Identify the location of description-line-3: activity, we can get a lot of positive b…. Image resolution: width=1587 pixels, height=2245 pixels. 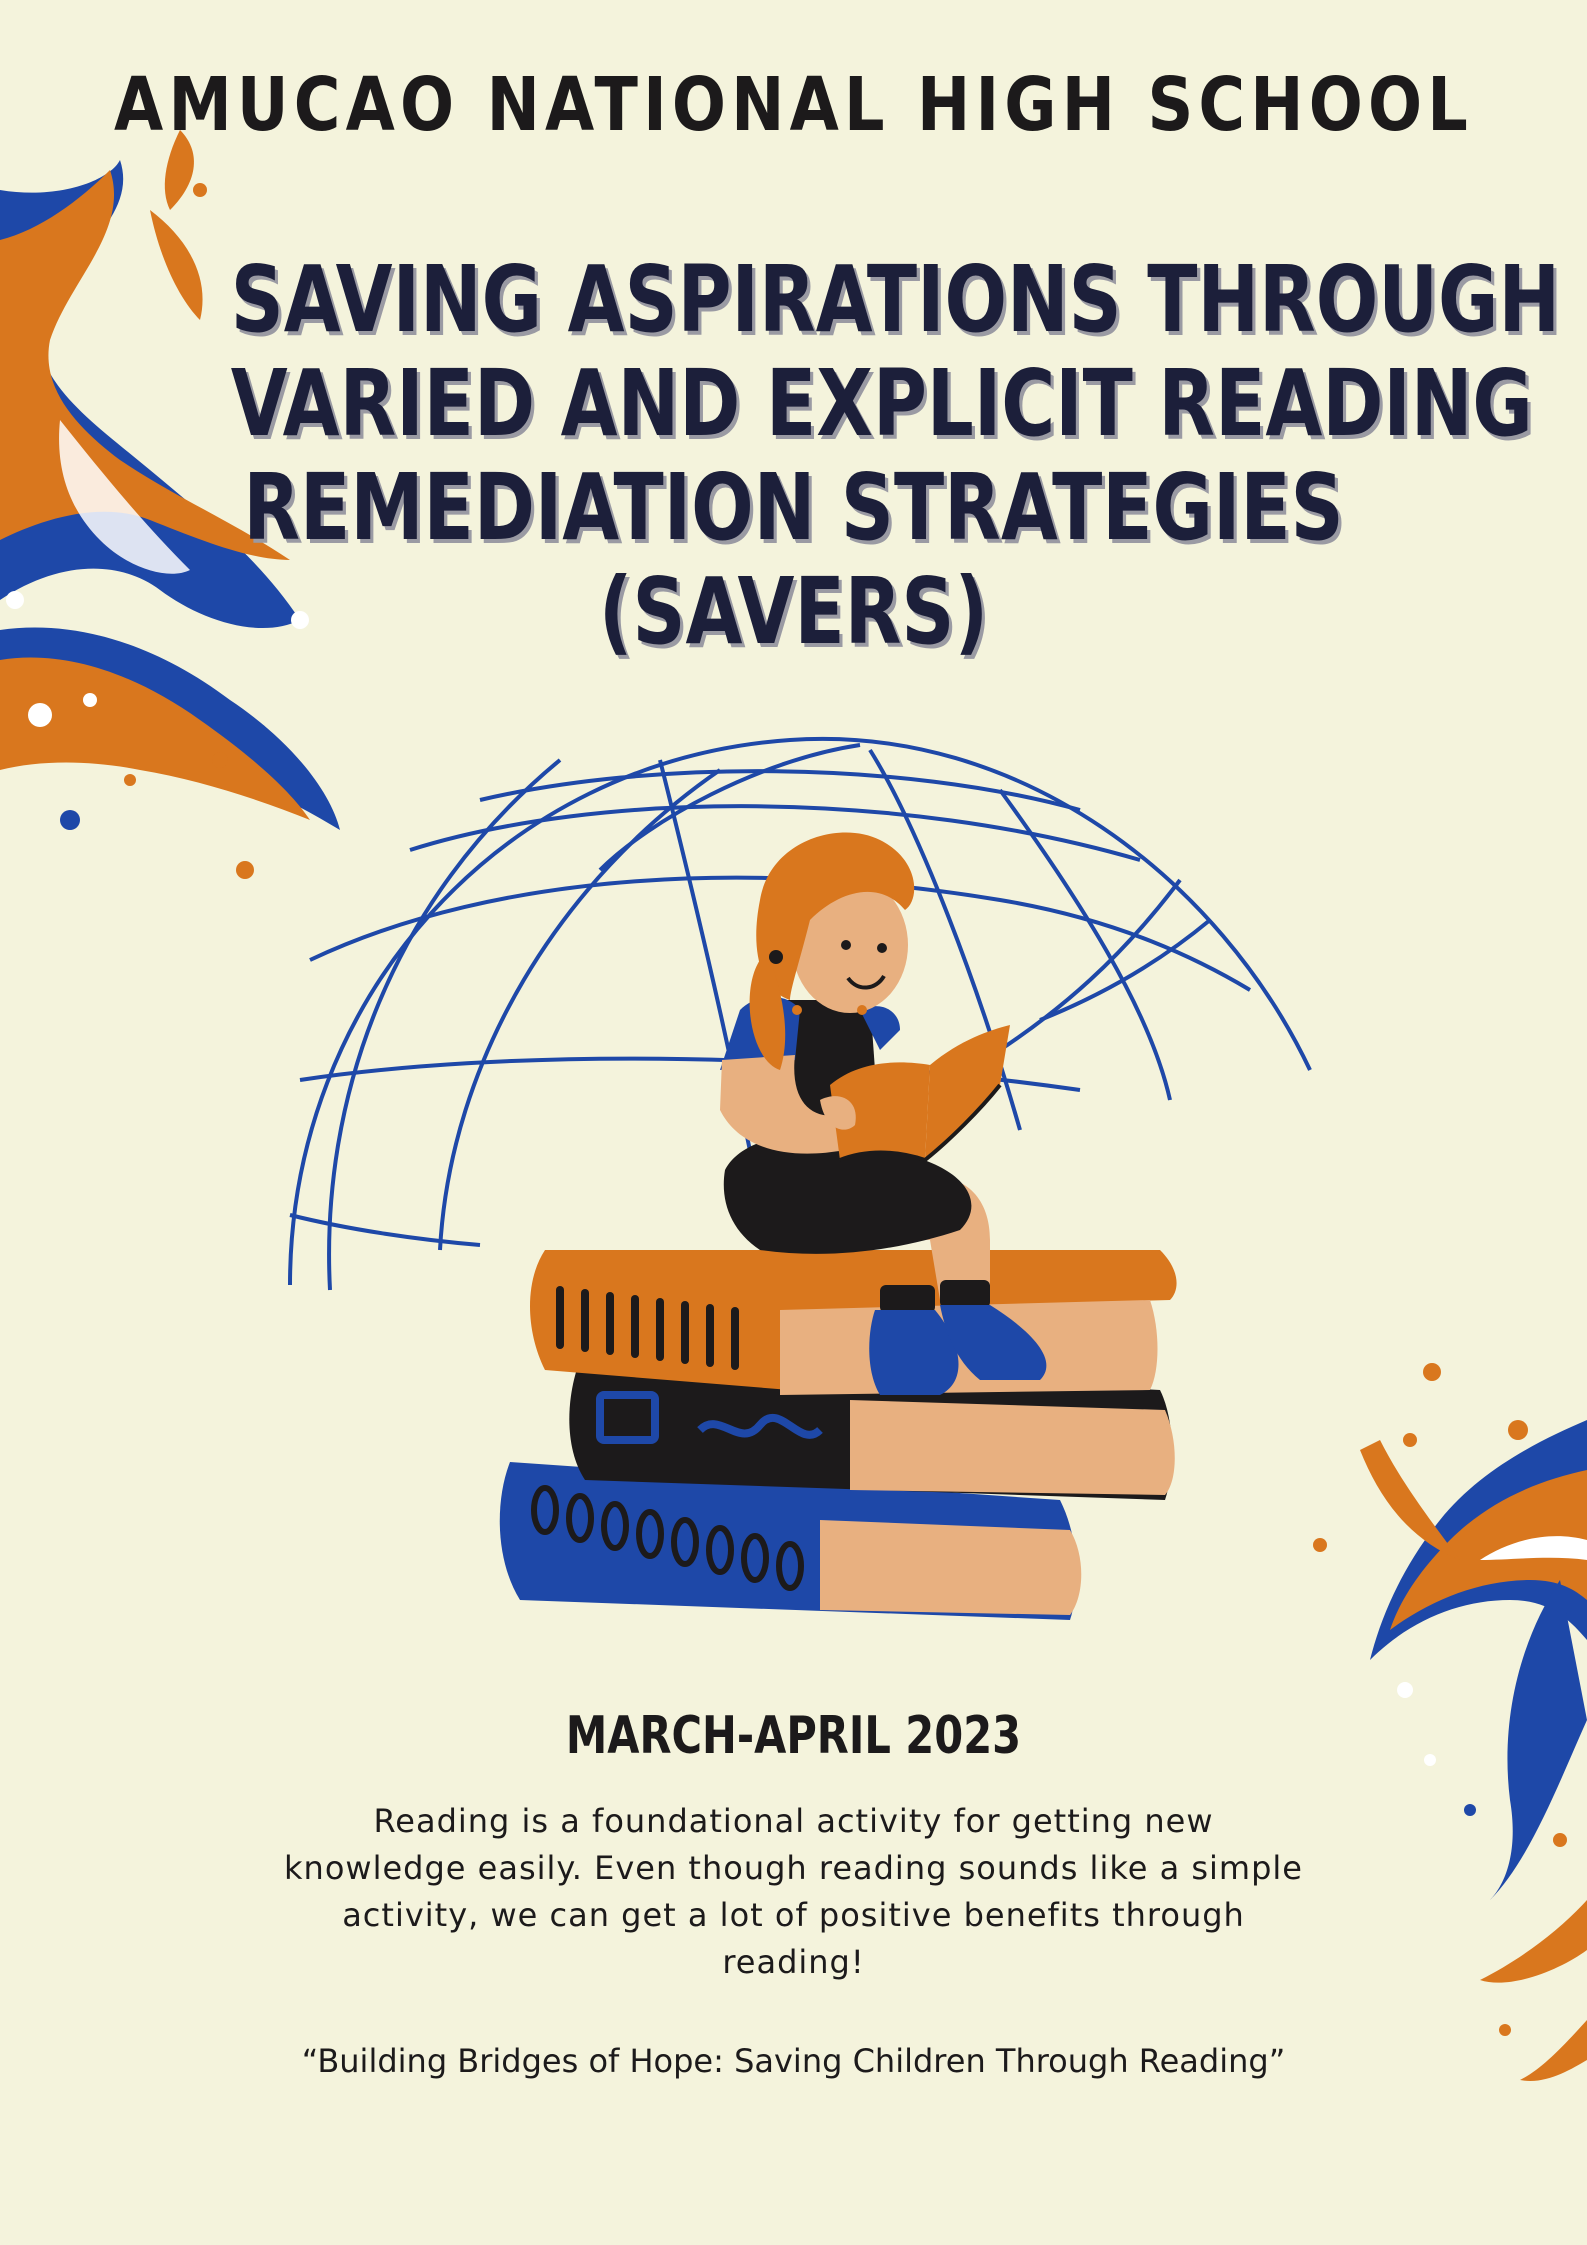
(793, 1915).